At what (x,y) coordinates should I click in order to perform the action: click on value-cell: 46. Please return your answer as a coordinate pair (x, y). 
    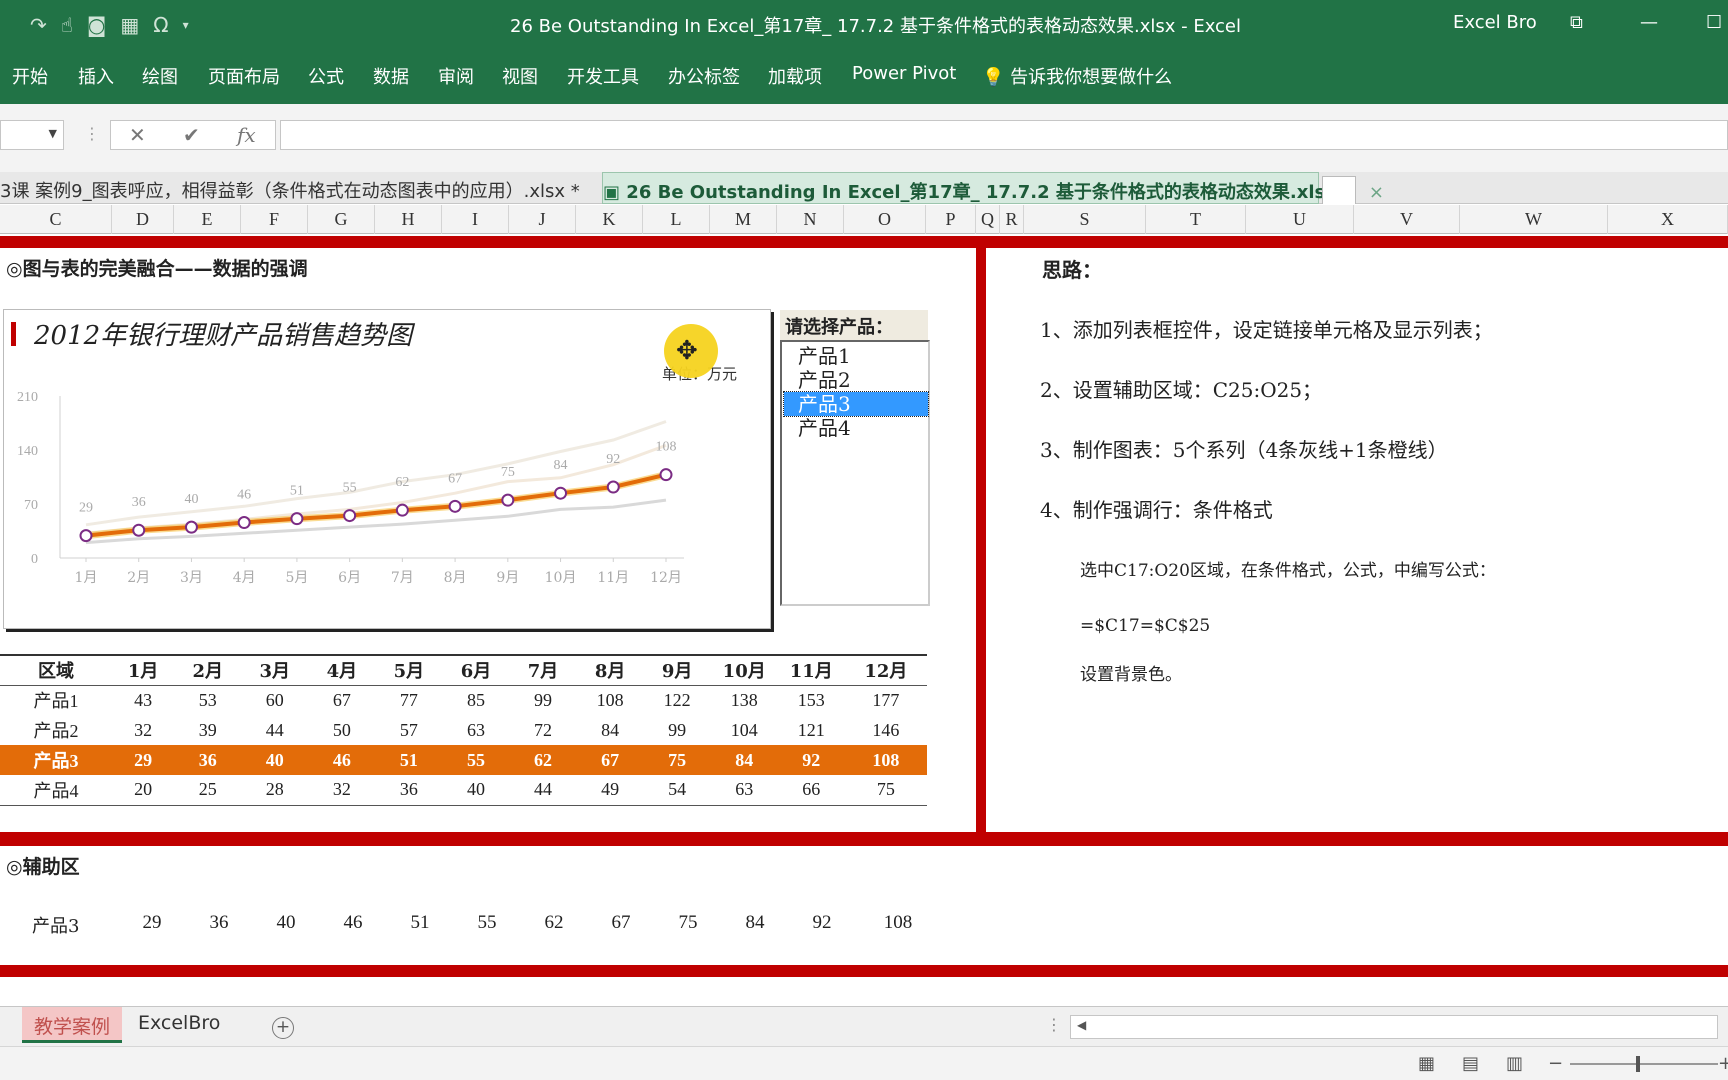
    Looking at the image, I should click on (342, 760).